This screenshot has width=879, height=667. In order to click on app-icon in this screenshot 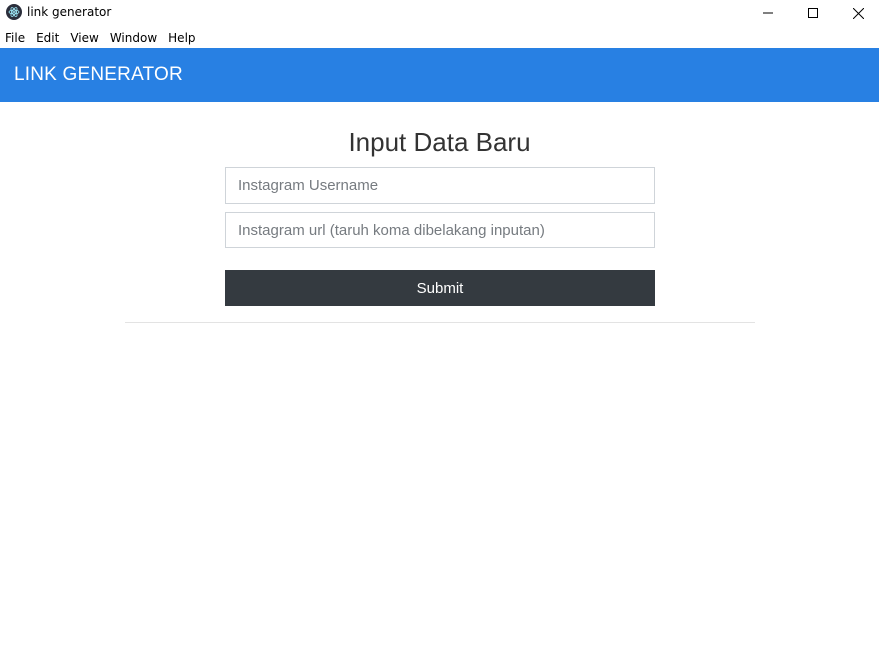, I will do `click(14, 12)`.